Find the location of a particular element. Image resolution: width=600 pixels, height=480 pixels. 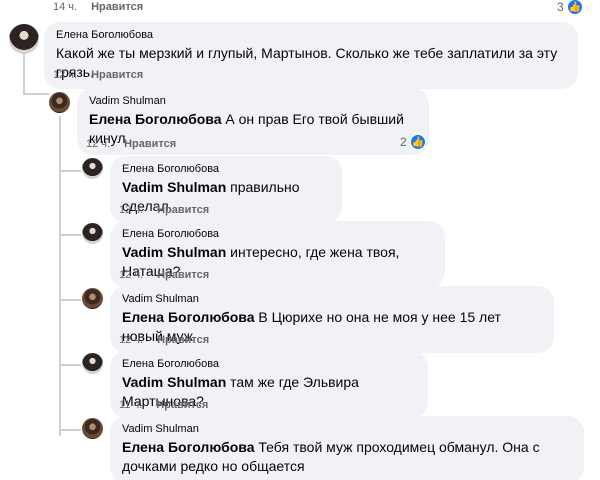

reaction-count: 3 is located at coordinates (560, 7).